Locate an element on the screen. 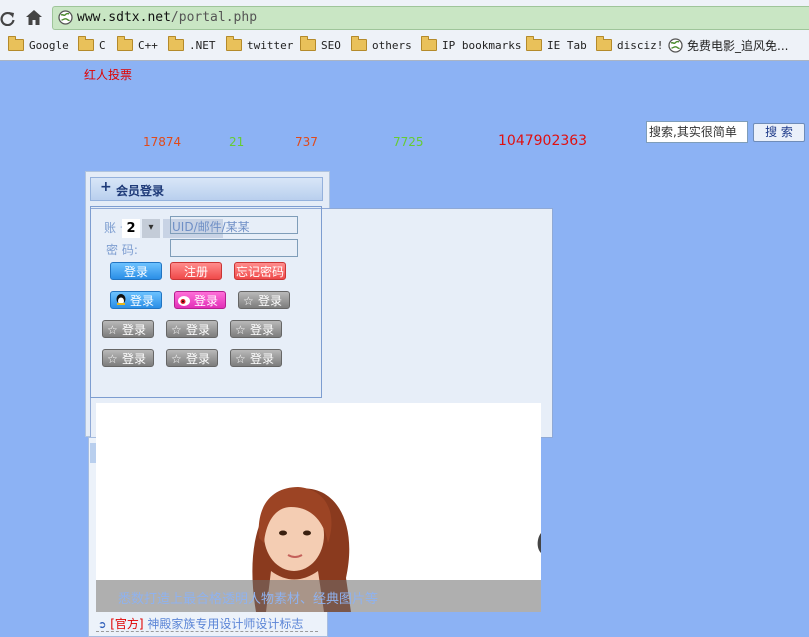 The height and width of the screenshot is (637, 809). login-header: + 会员登录 is located at coordinates (206, 189).